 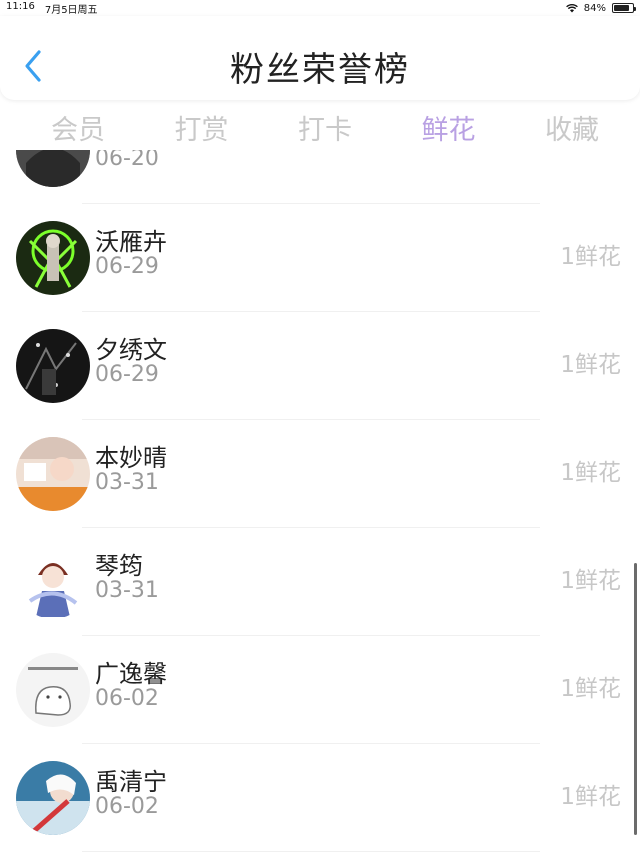 What do you see at coordinates (320, 690) in the screenshot?
I see `list-item: 广逸馨 06-02 1鲜花` at bounding box center [320, 690].